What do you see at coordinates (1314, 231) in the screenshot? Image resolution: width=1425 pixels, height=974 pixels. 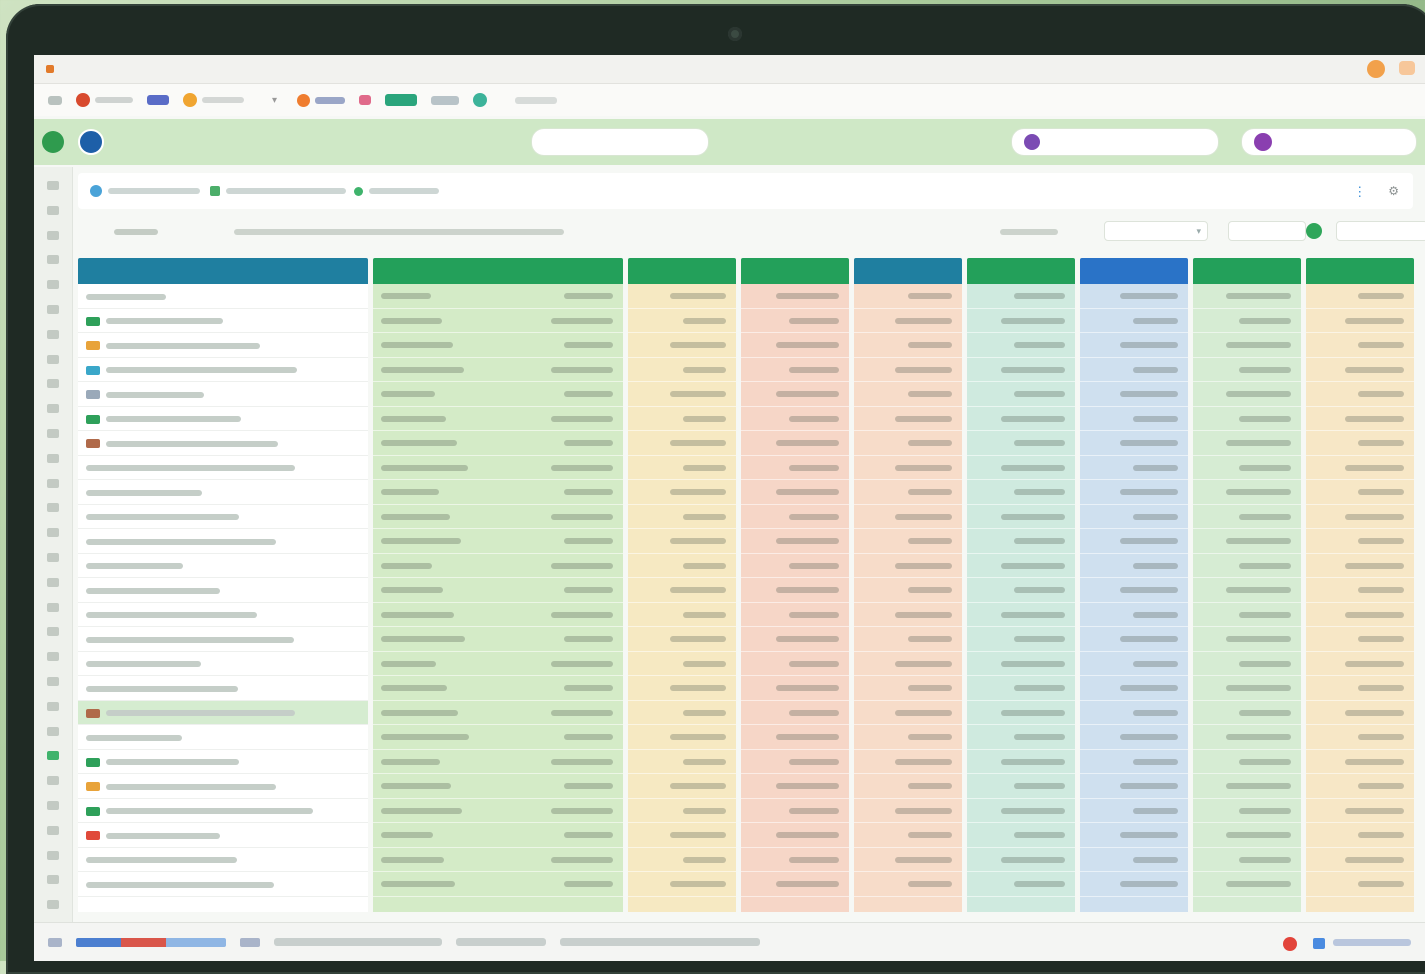 I see `status-dot-icon` at bounding box center [1314, 231].